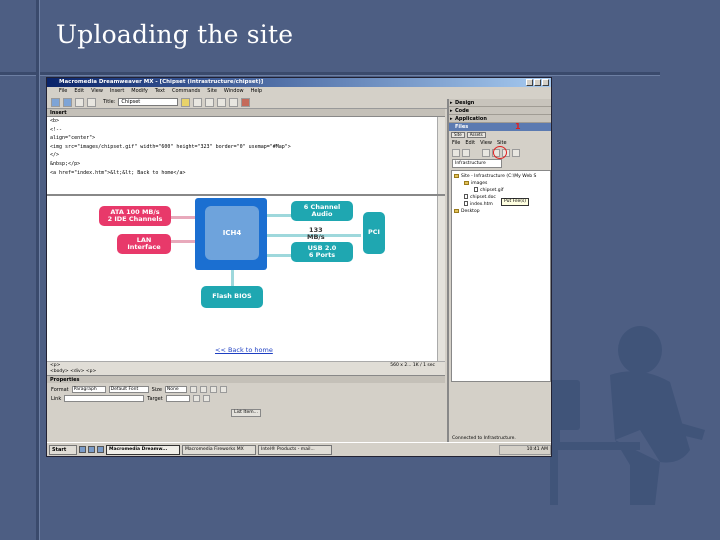 The width and height of the screenshot is (720, 540). I want to click on size-label: Size, so click(156, 389).